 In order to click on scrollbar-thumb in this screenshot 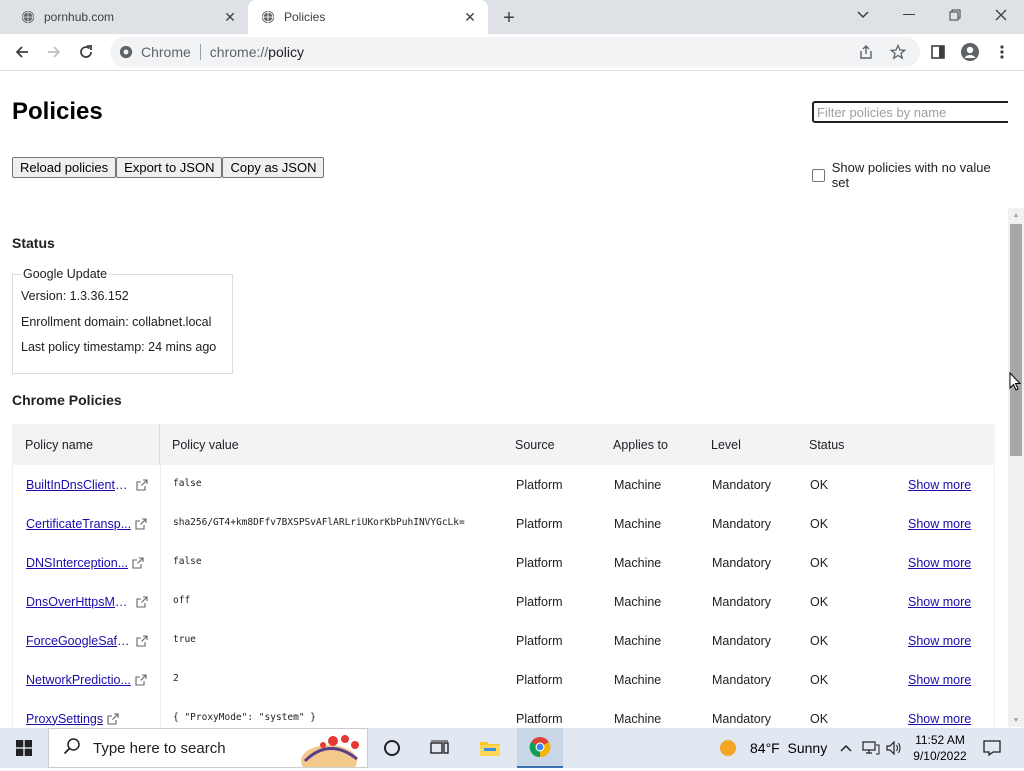, I will do `click(1016, 340)`.